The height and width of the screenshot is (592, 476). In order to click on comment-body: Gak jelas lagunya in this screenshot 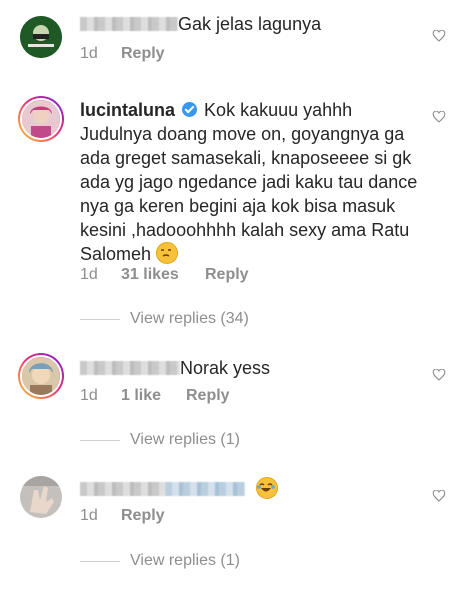, I will do `click(250, 24)`.